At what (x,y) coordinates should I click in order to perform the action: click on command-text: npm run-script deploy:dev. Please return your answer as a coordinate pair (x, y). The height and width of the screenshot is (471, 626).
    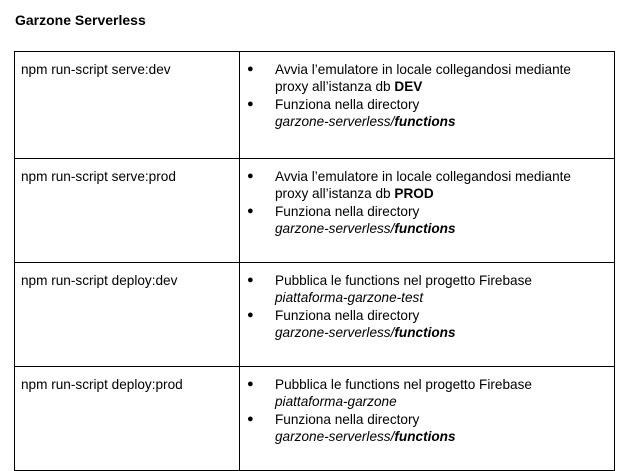
    Looking at the image, I should click on (99, 280).